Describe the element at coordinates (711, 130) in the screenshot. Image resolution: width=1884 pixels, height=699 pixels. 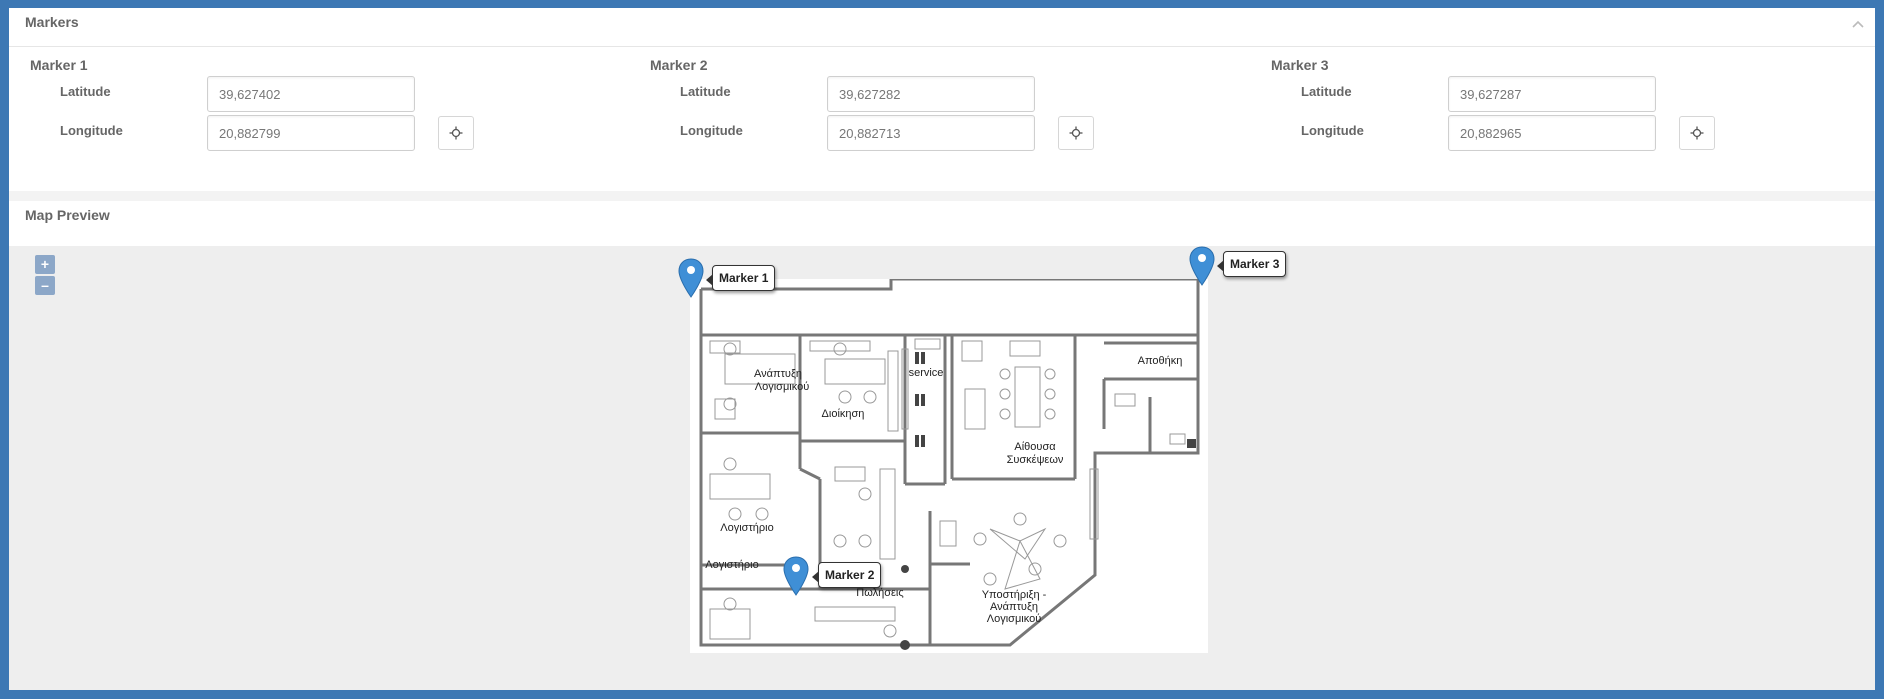
I see `marker-2-longitude-label: Longitude` at that location.